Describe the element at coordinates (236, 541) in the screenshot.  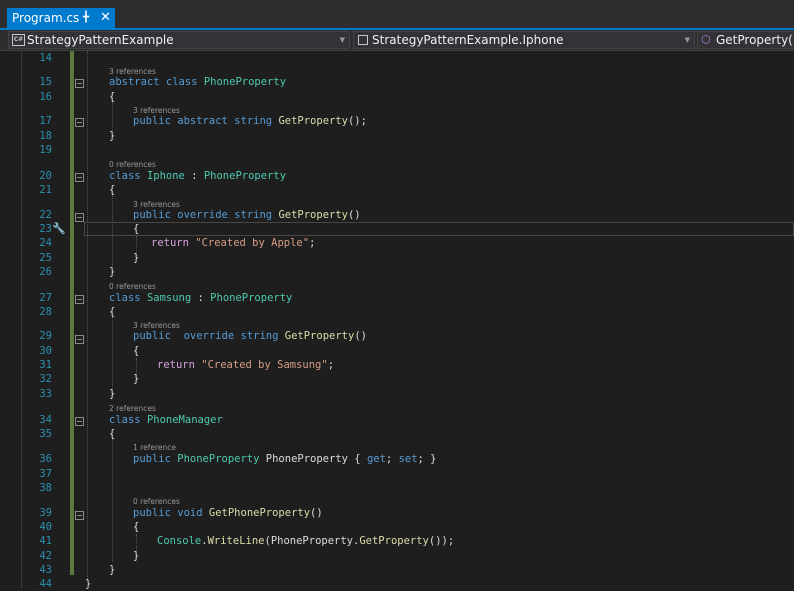
I see `method-name: WriteLine` at that location.